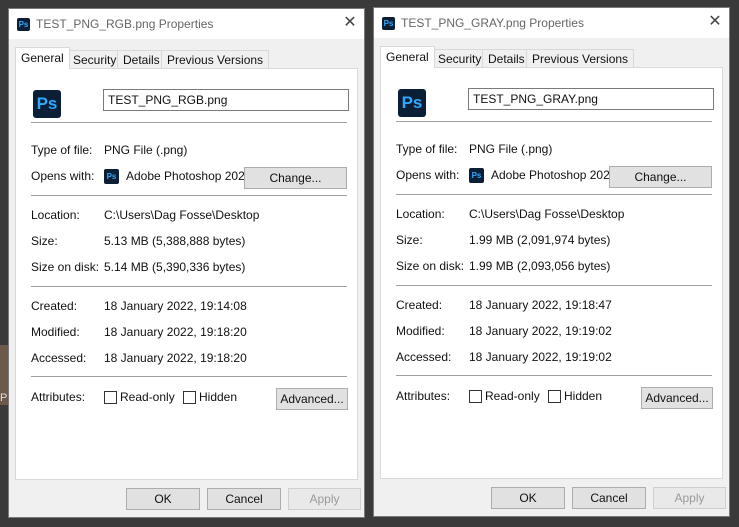 This screenshot has height=527, width=739. What do you see at coordinates (175, 267) in the screenshot?
I see `size-on-disk-value: 5.14 MB (5,390,336 bytes)` at bounding box center [175, 267].